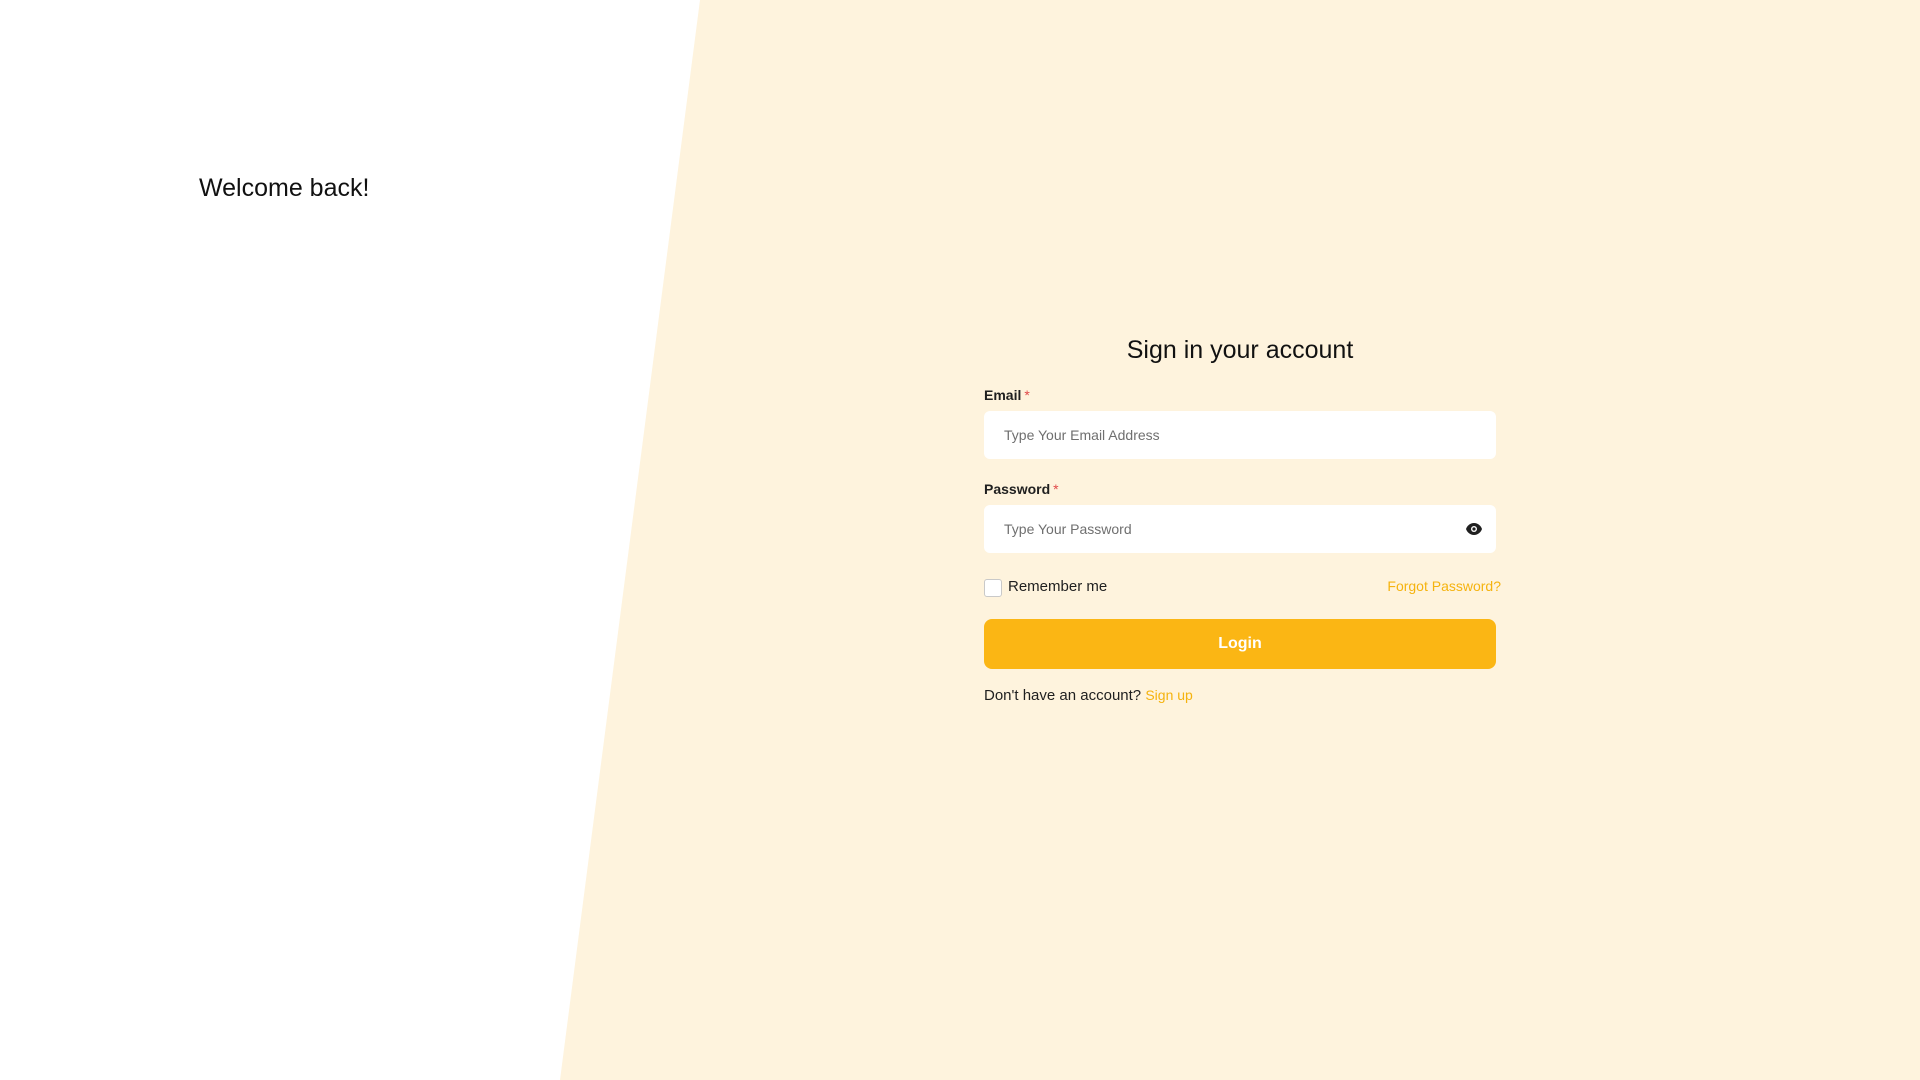 The width and height of the screenshot is (1920, 1080). Describe the element at coordinates (284, 188) in the screenshot. I see `welcome-heading: Welcome back!` at that location.